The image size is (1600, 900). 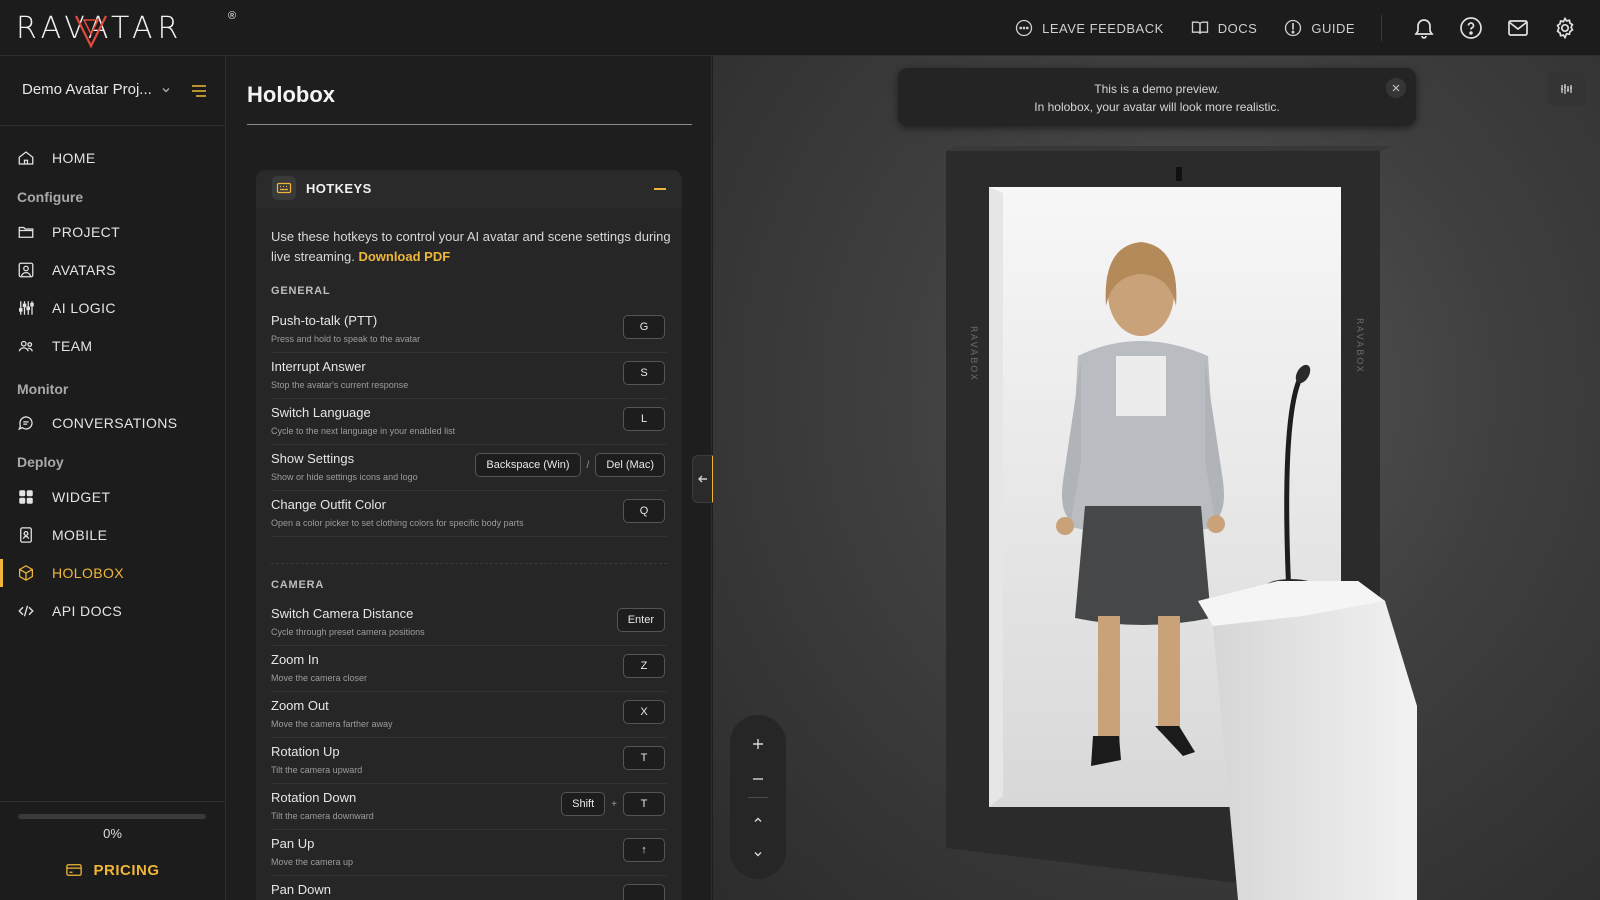 I want to click on help-button, so click(x=1470, y=28).